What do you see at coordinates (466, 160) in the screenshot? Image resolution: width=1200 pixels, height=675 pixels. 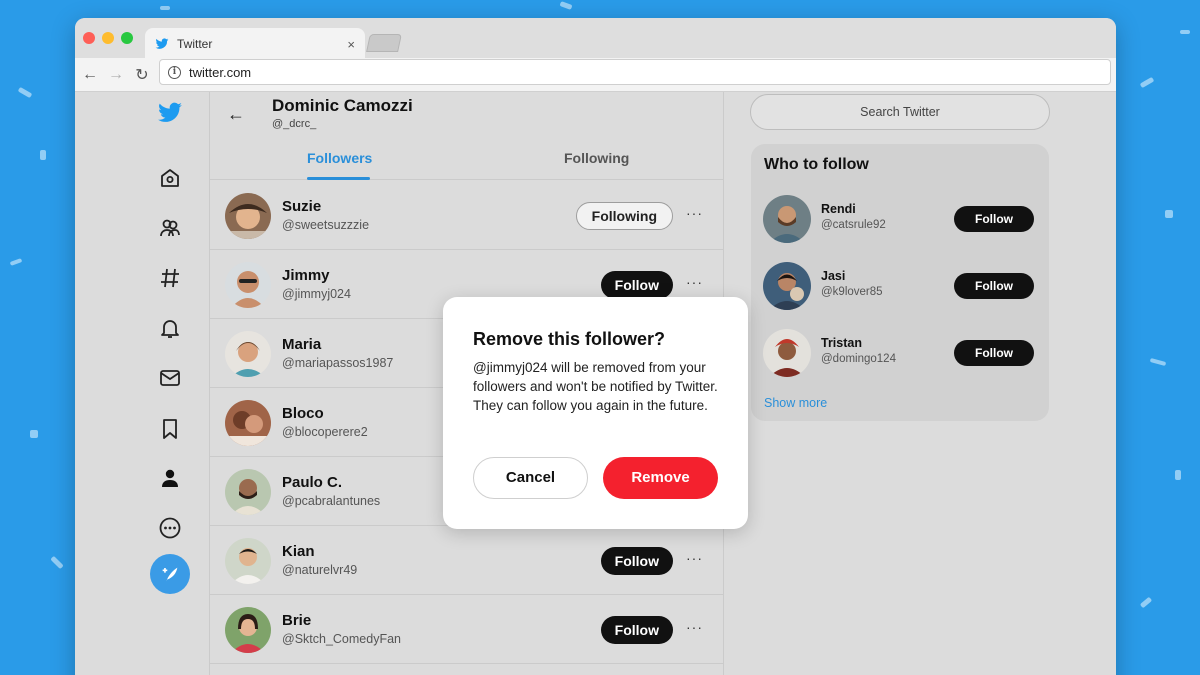 I see `profile-tabs: Followers Following` at bounding box center [466, 160].